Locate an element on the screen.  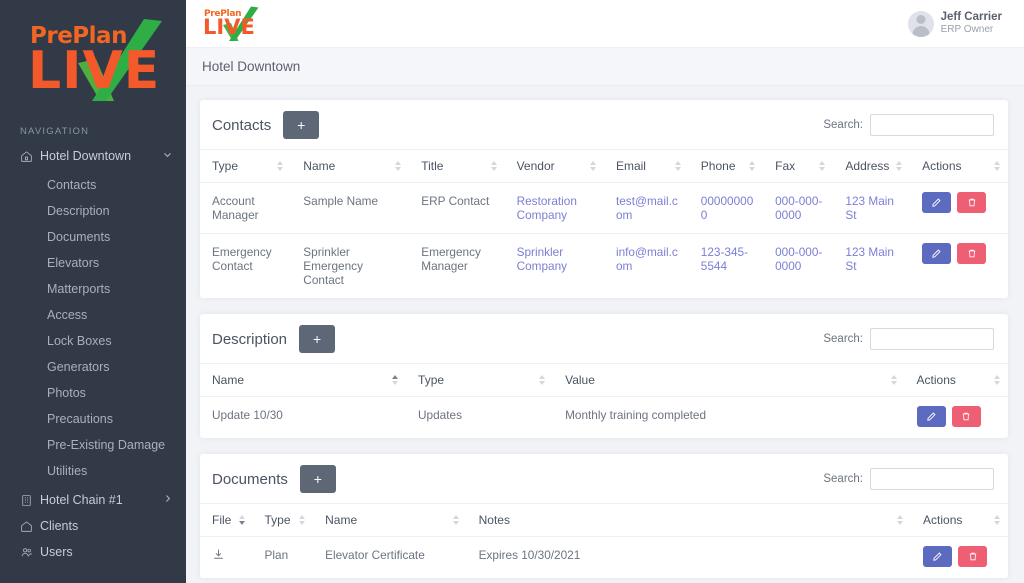
cell-email: info@mail.com is located at coordinates (646, 266).